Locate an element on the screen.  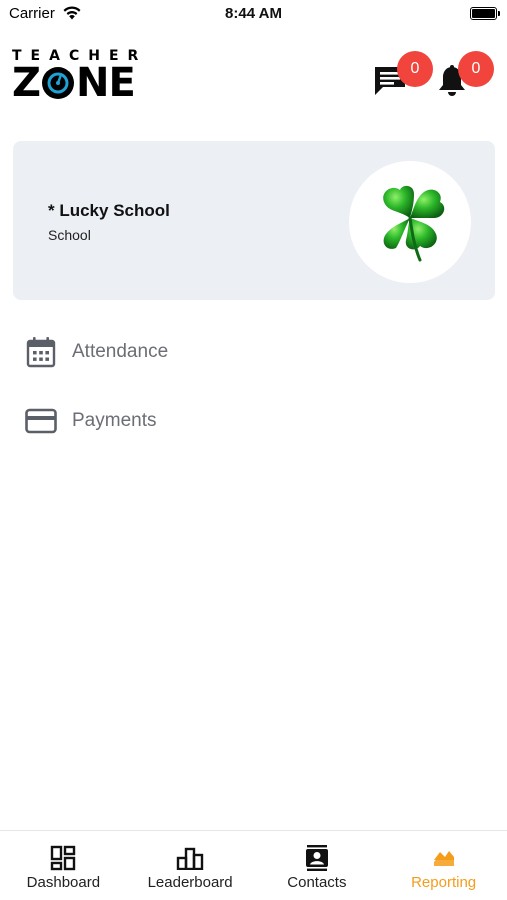
dashboard-icon is located at coordinates (63, 858).